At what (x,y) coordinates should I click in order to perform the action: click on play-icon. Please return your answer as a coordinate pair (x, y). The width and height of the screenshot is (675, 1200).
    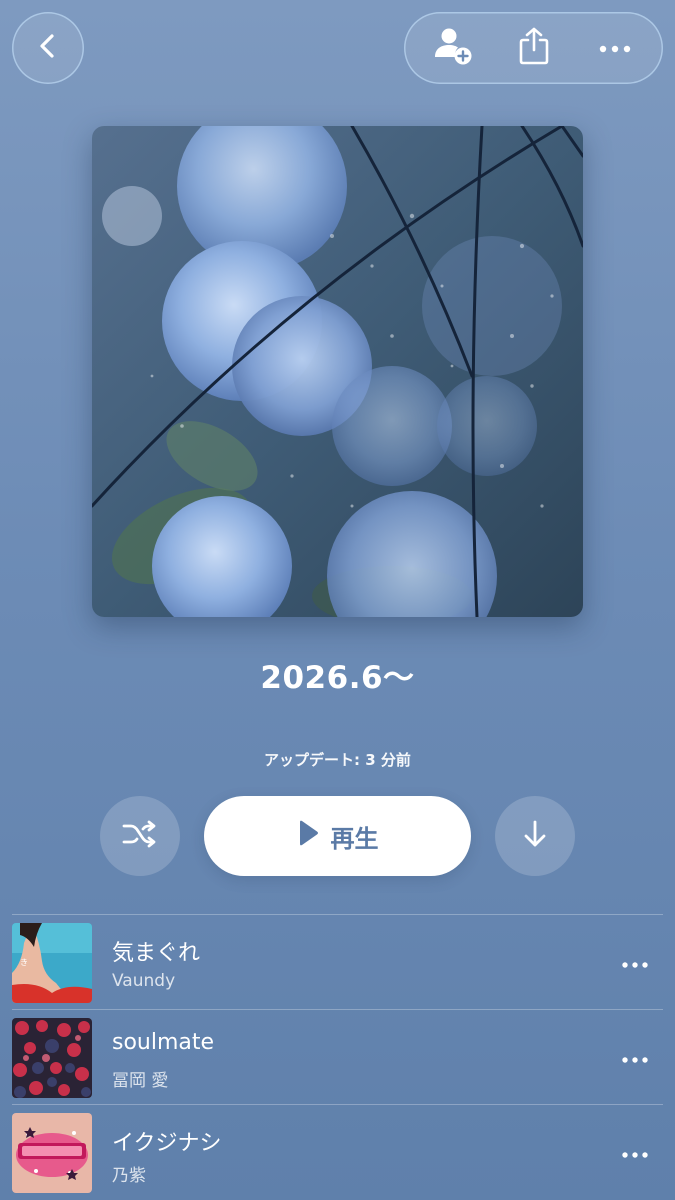
    Looking at the image, I should click on (308, 836).